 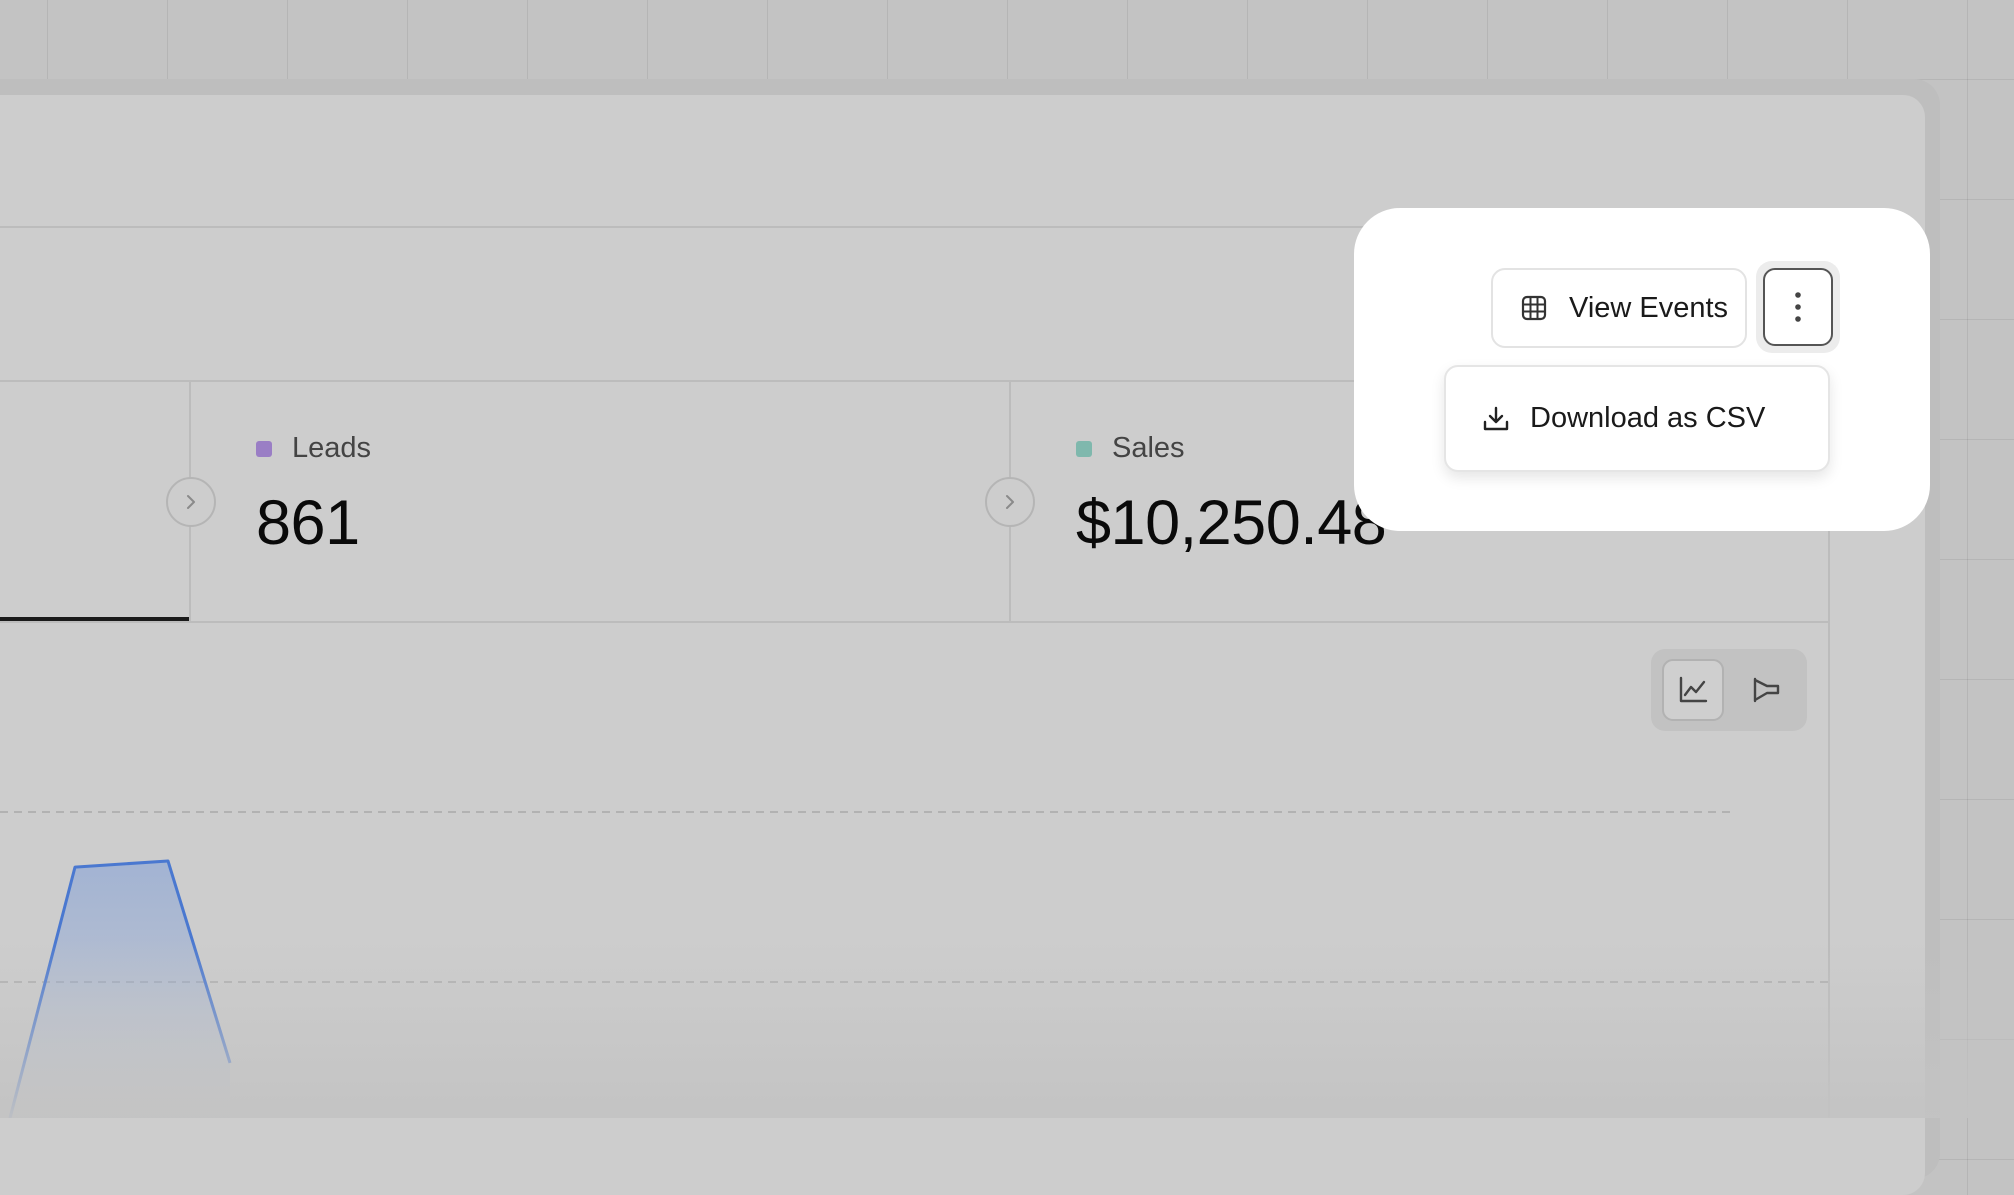 I want to click on more-options-dropdown: Download as CSV, so click(x=1637, y=418).